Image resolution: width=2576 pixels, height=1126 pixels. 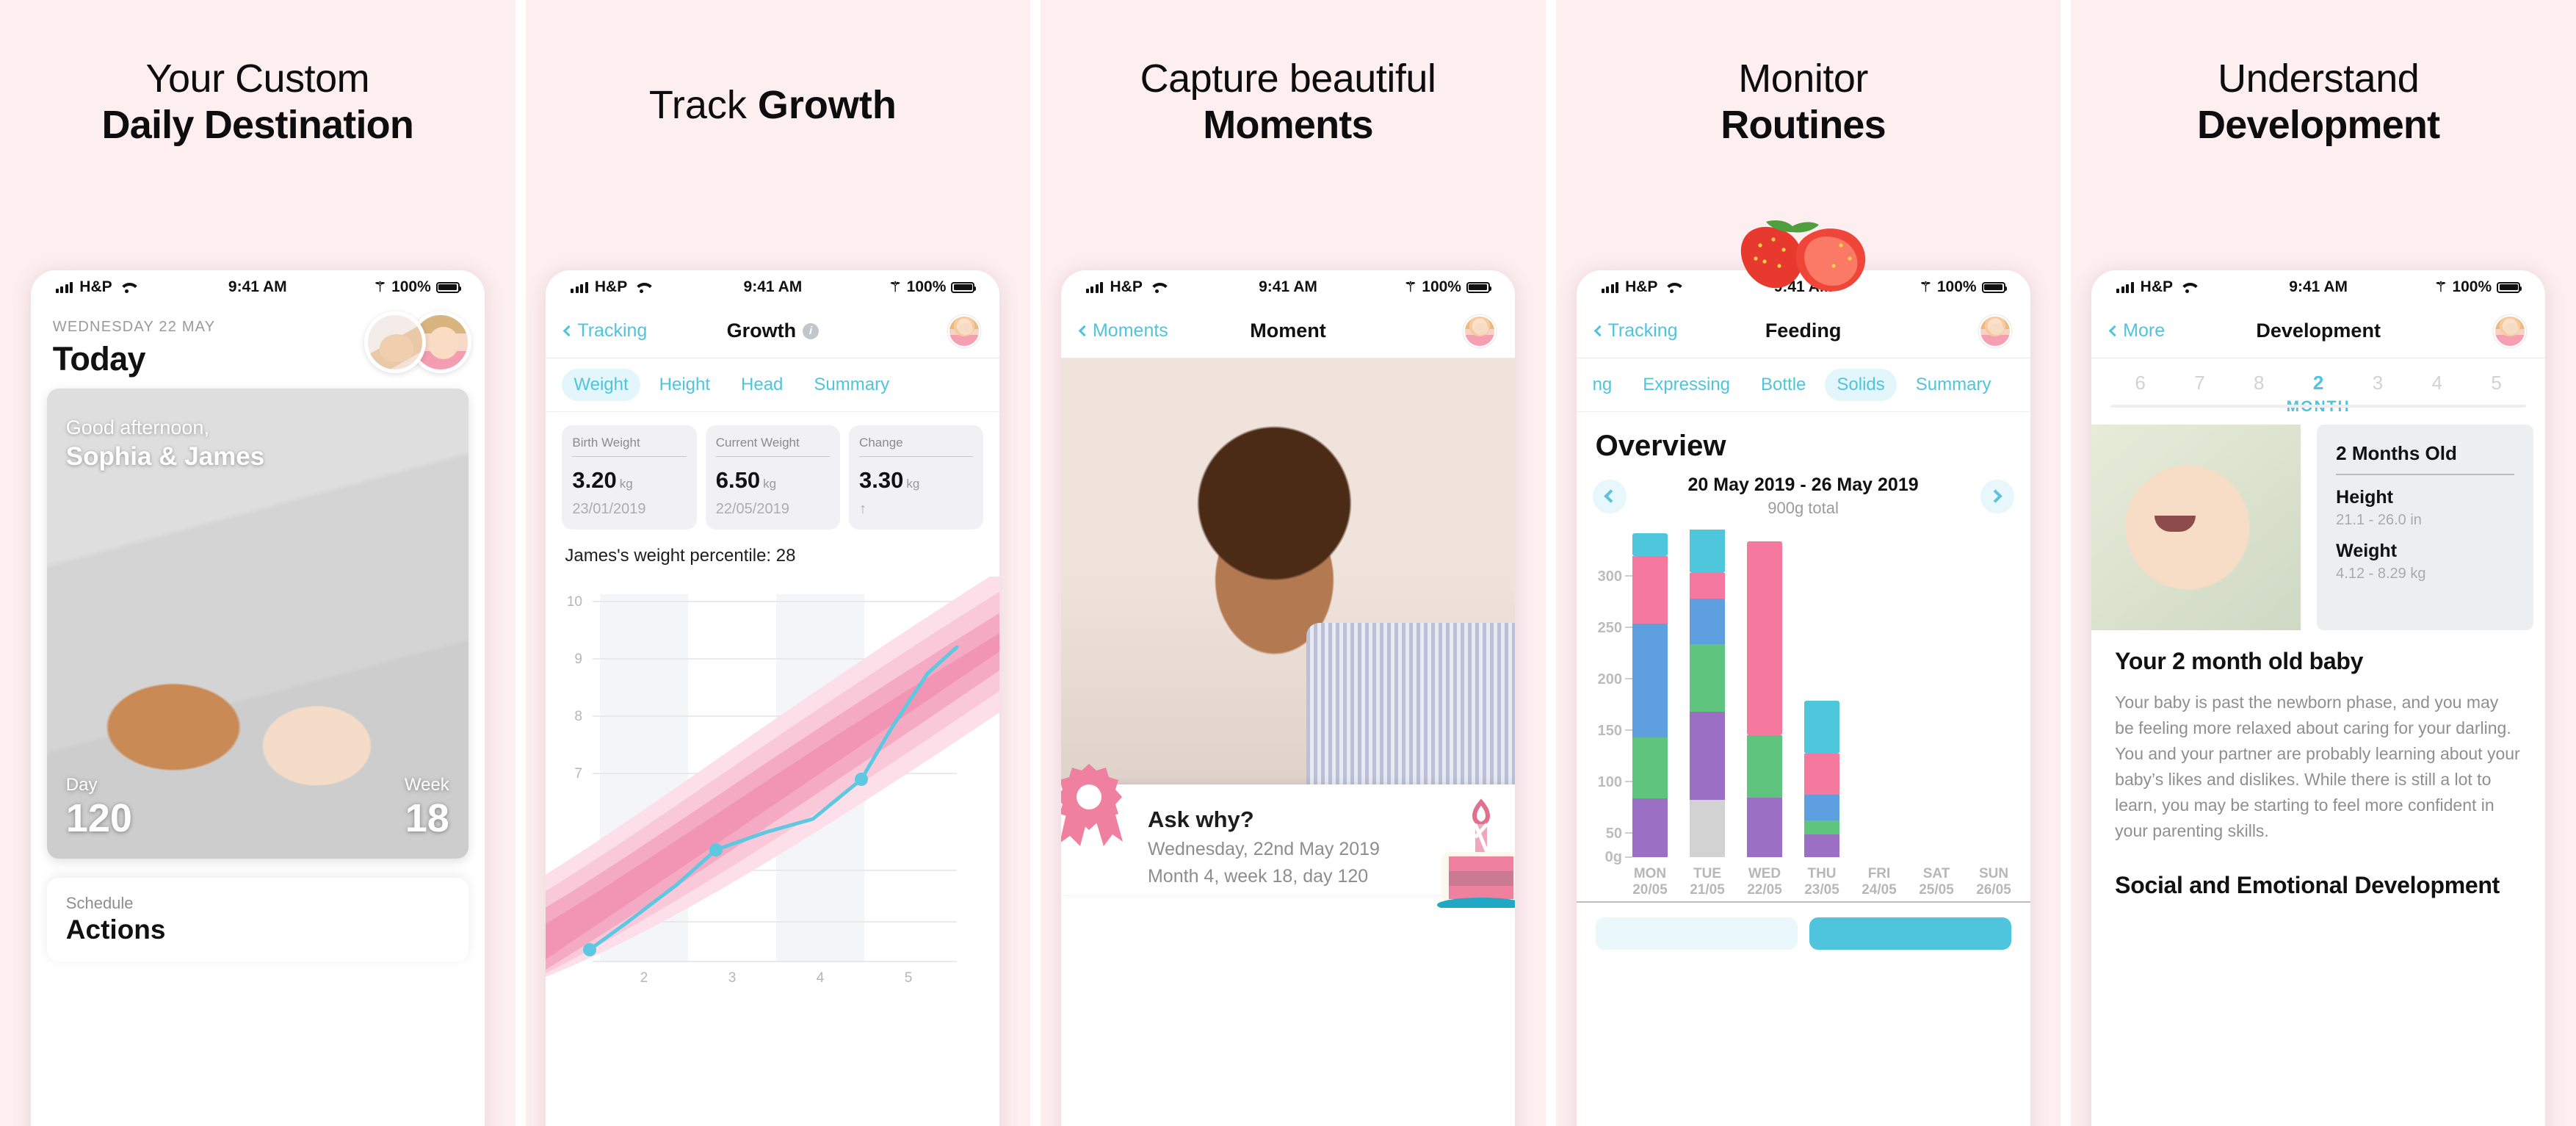 What do you see at coordinates (2136, 331) in the screenshot?
I see `back-button: More` at bounding box center [2136, 331].